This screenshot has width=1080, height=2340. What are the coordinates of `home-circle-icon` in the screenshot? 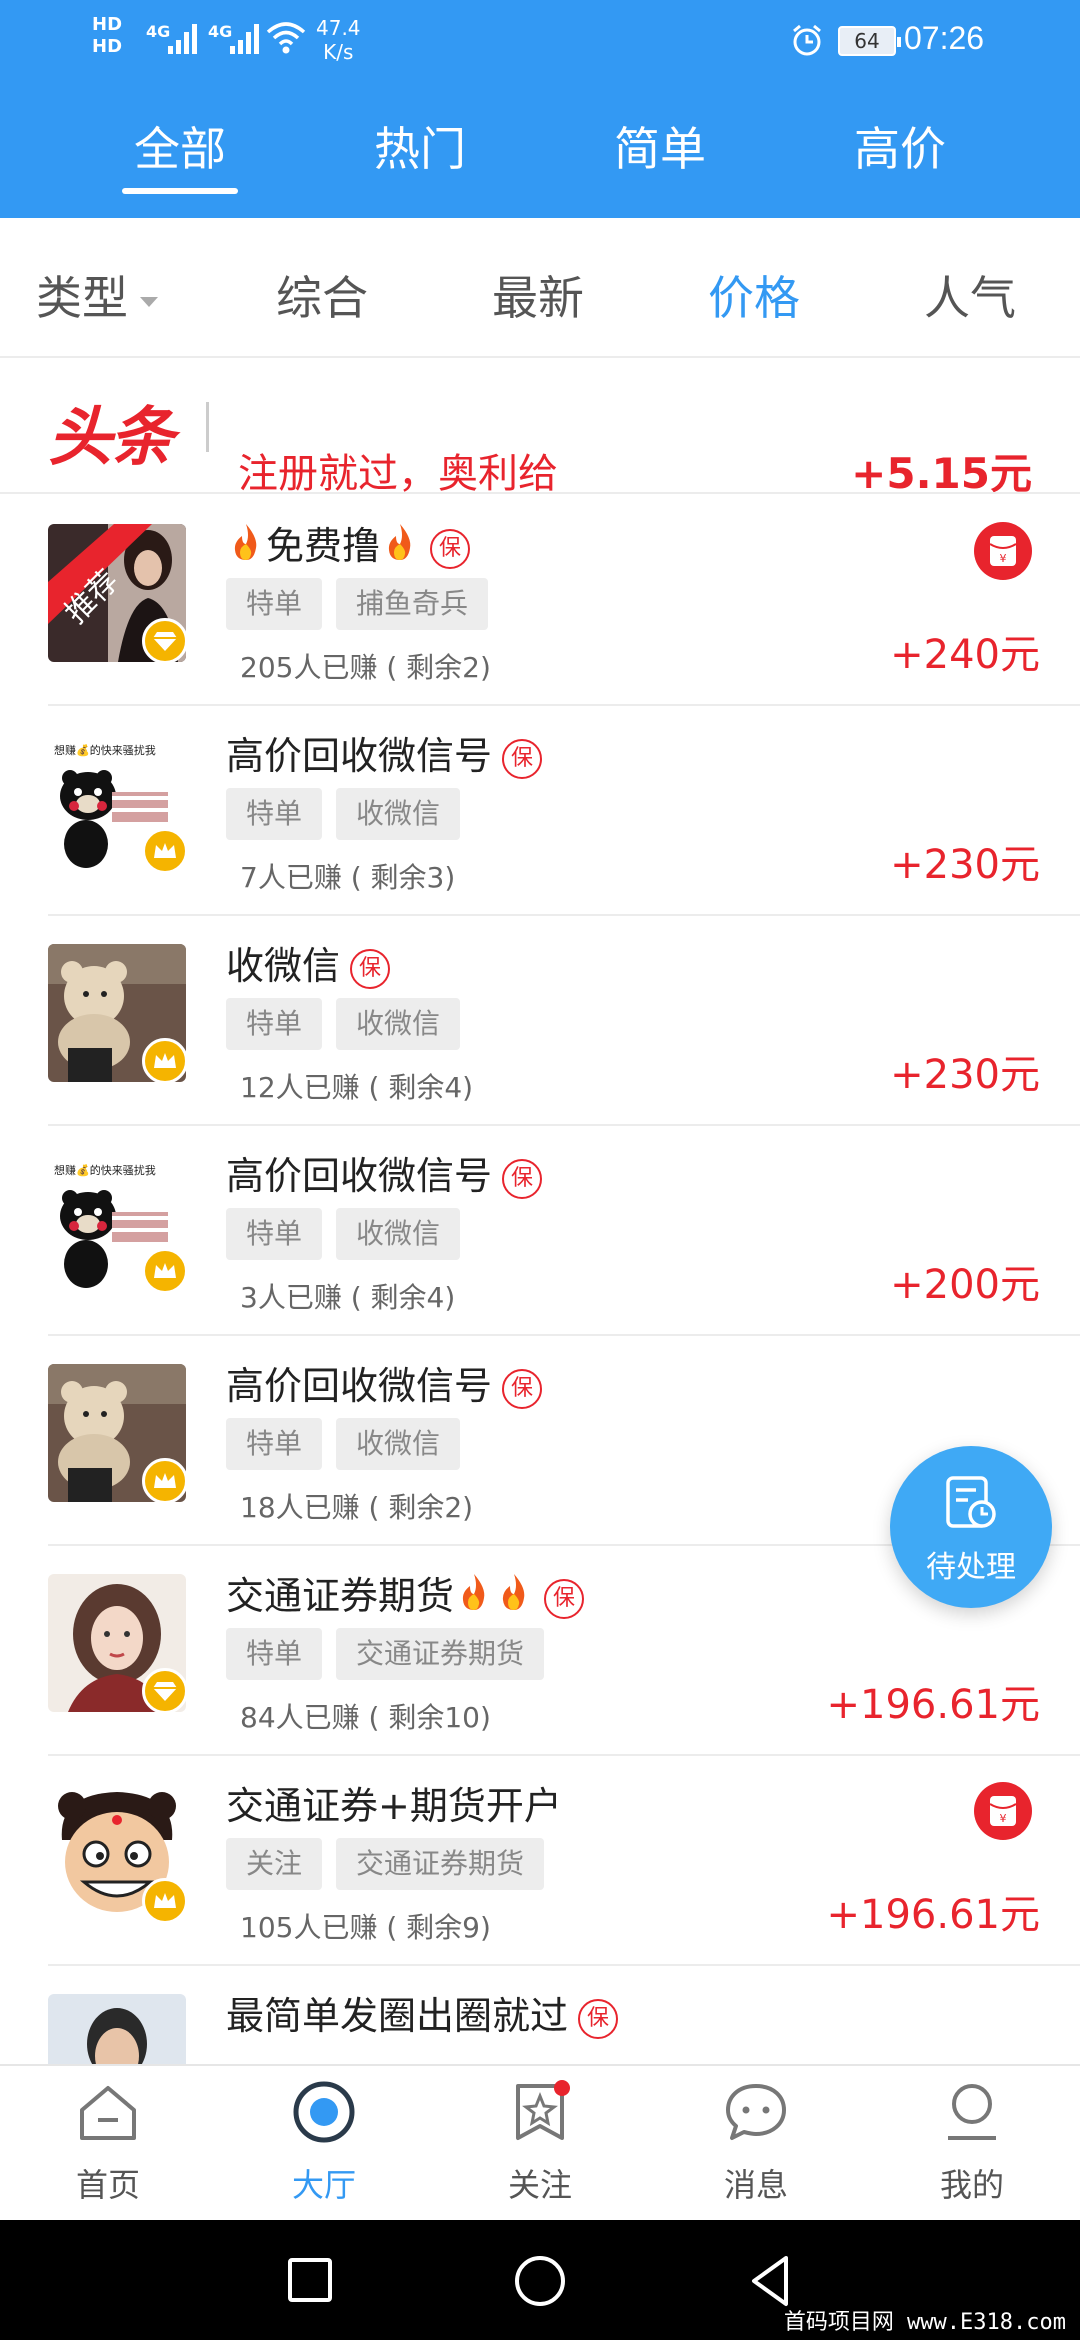 It's located at (540, 2281).